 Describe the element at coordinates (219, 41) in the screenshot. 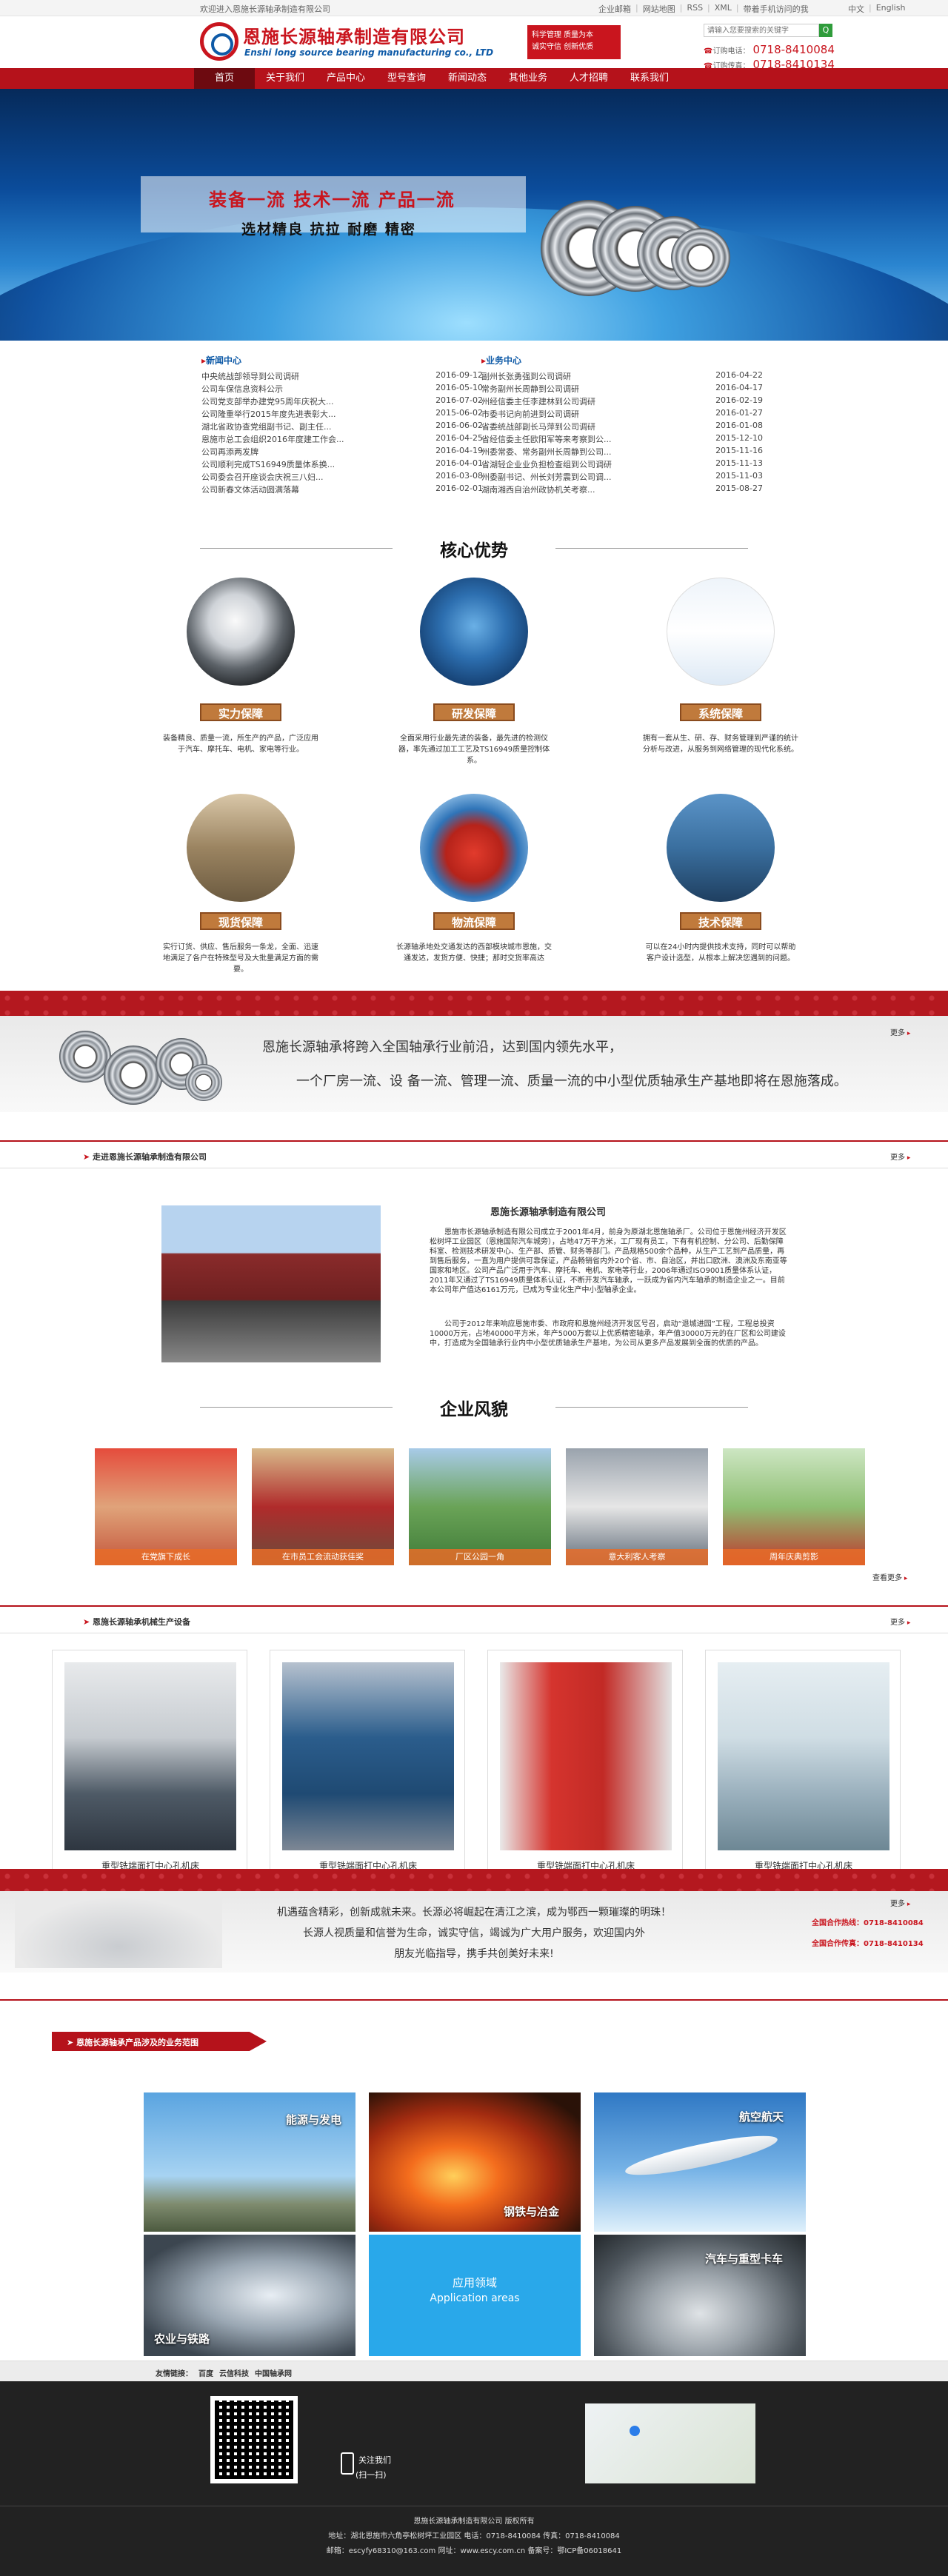

I see `logo-icon` at that location.